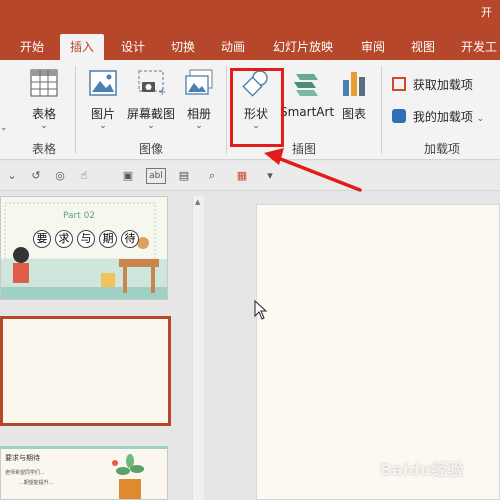  What do you see at coordinates (307, 112) in the screenshot?
I see `smartart-label: SmartArt` at bounding box center [307, 112].